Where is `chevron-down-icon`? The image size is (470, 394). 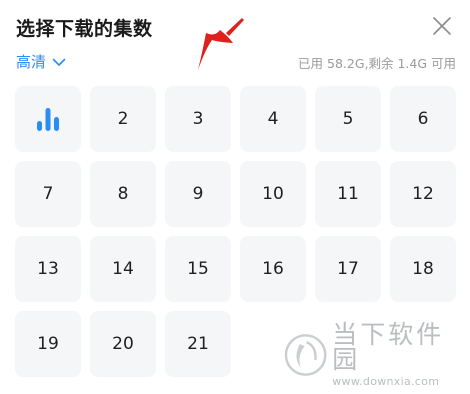
chevron-down-icon is located at coordinates (59, 62).